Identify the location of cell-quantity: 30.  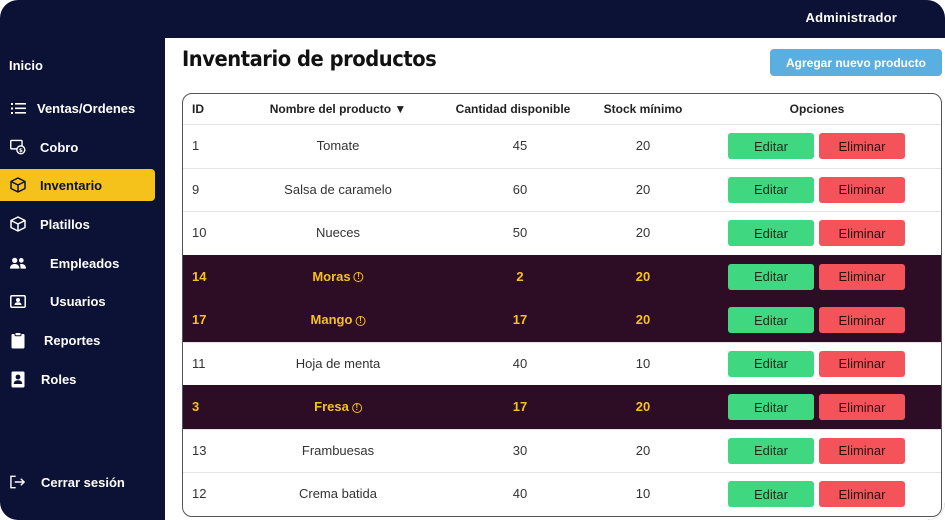
(520, 450).